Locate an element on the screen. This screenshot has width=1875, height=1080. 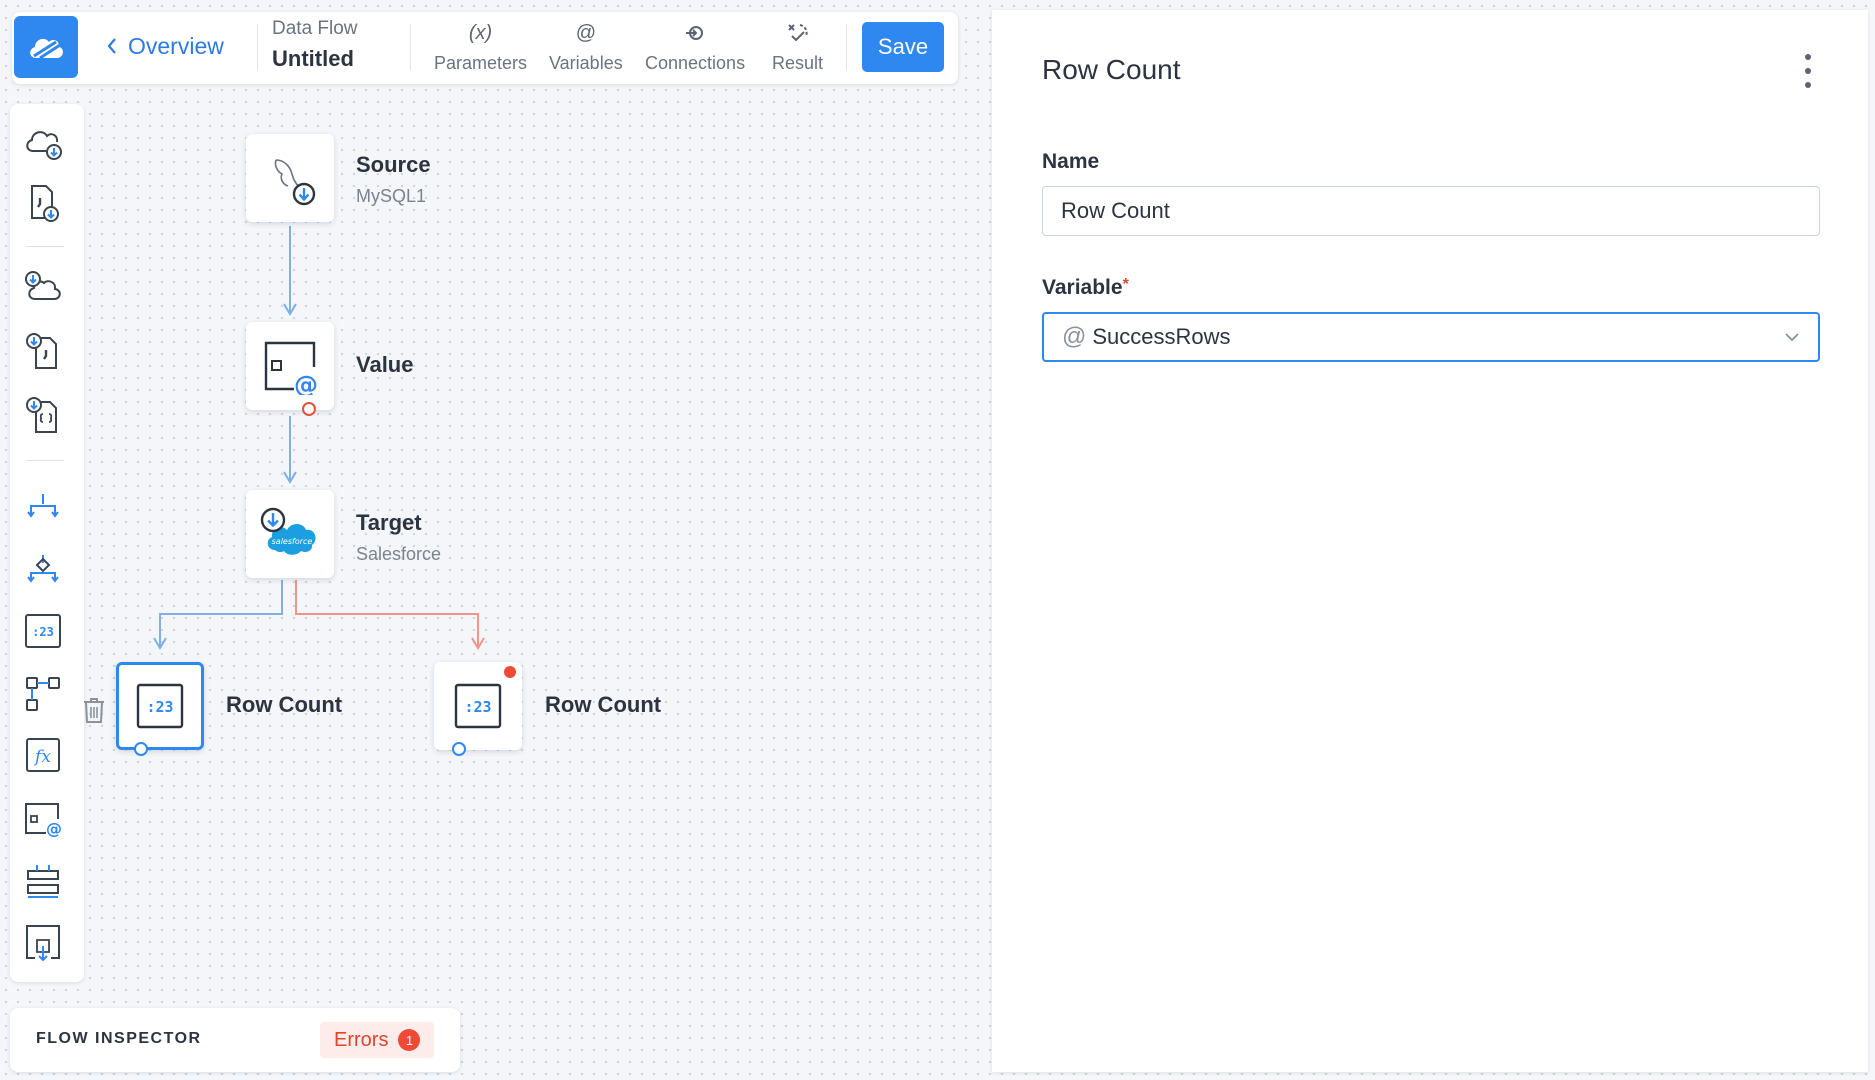
variable-label-text: Variable is located at coordinates (1082, 287).